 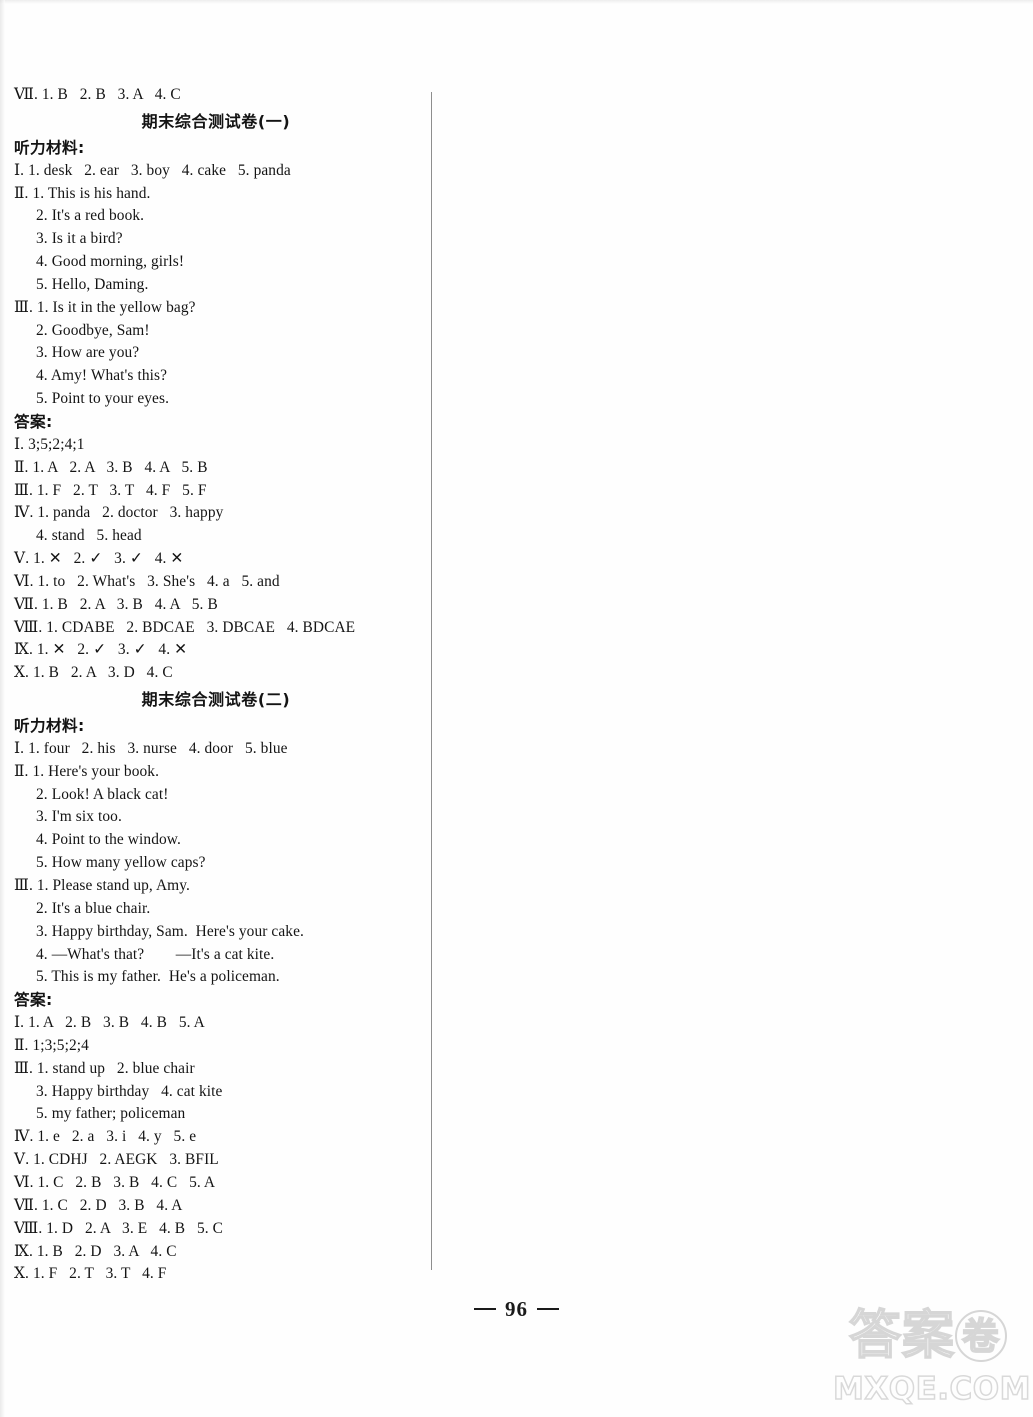 I want to click on answer-line: 5. Point to your eyes., so click(x=103, y=399).